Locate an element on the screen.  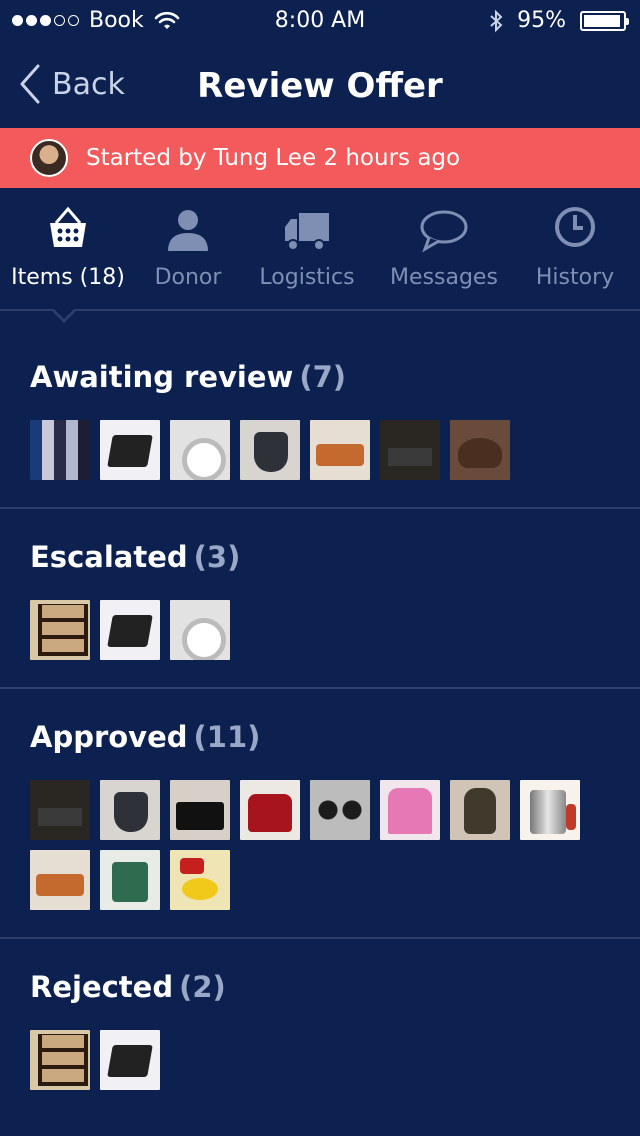
tab-history: History is located at coordinates (575, 247).